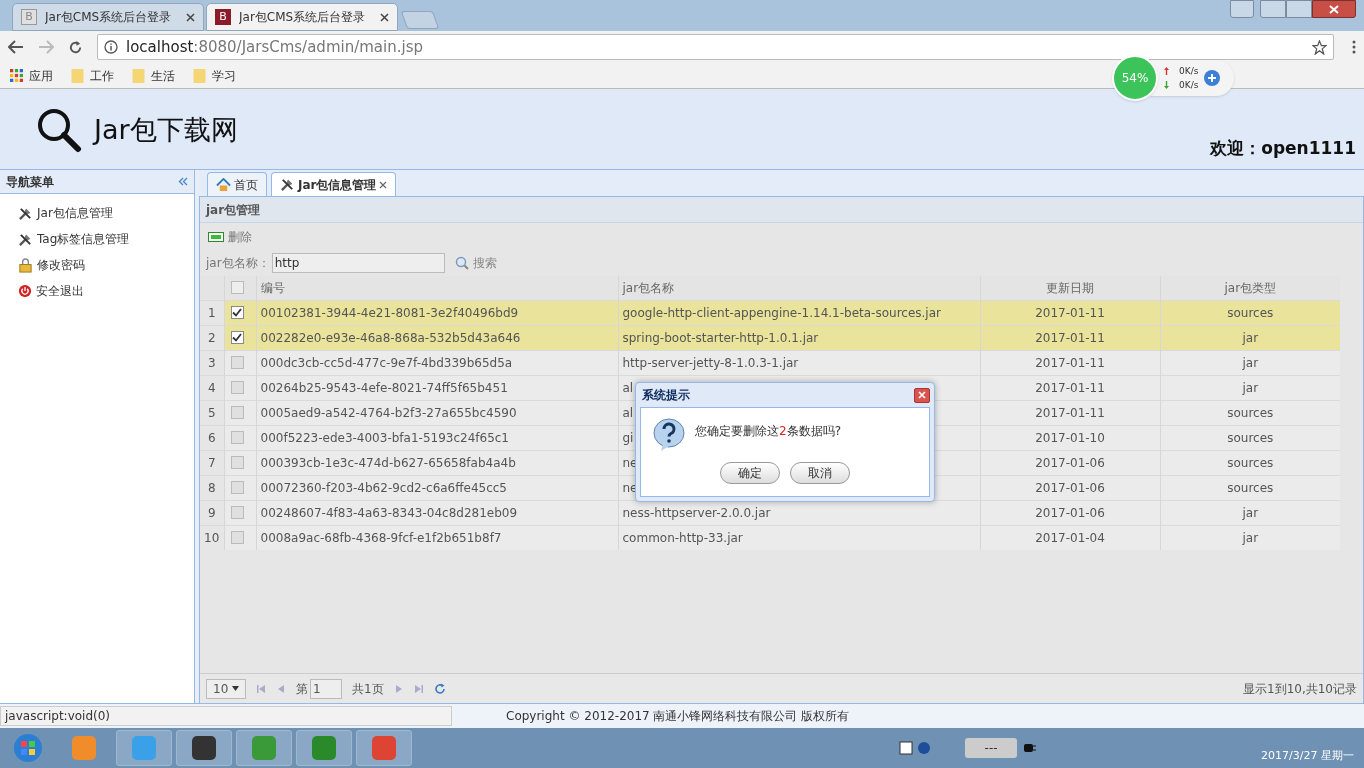 Image resolution: width=1364 pixels, height=768 pixels. I want to click on dialog-button: 确定, so click(750, 473).